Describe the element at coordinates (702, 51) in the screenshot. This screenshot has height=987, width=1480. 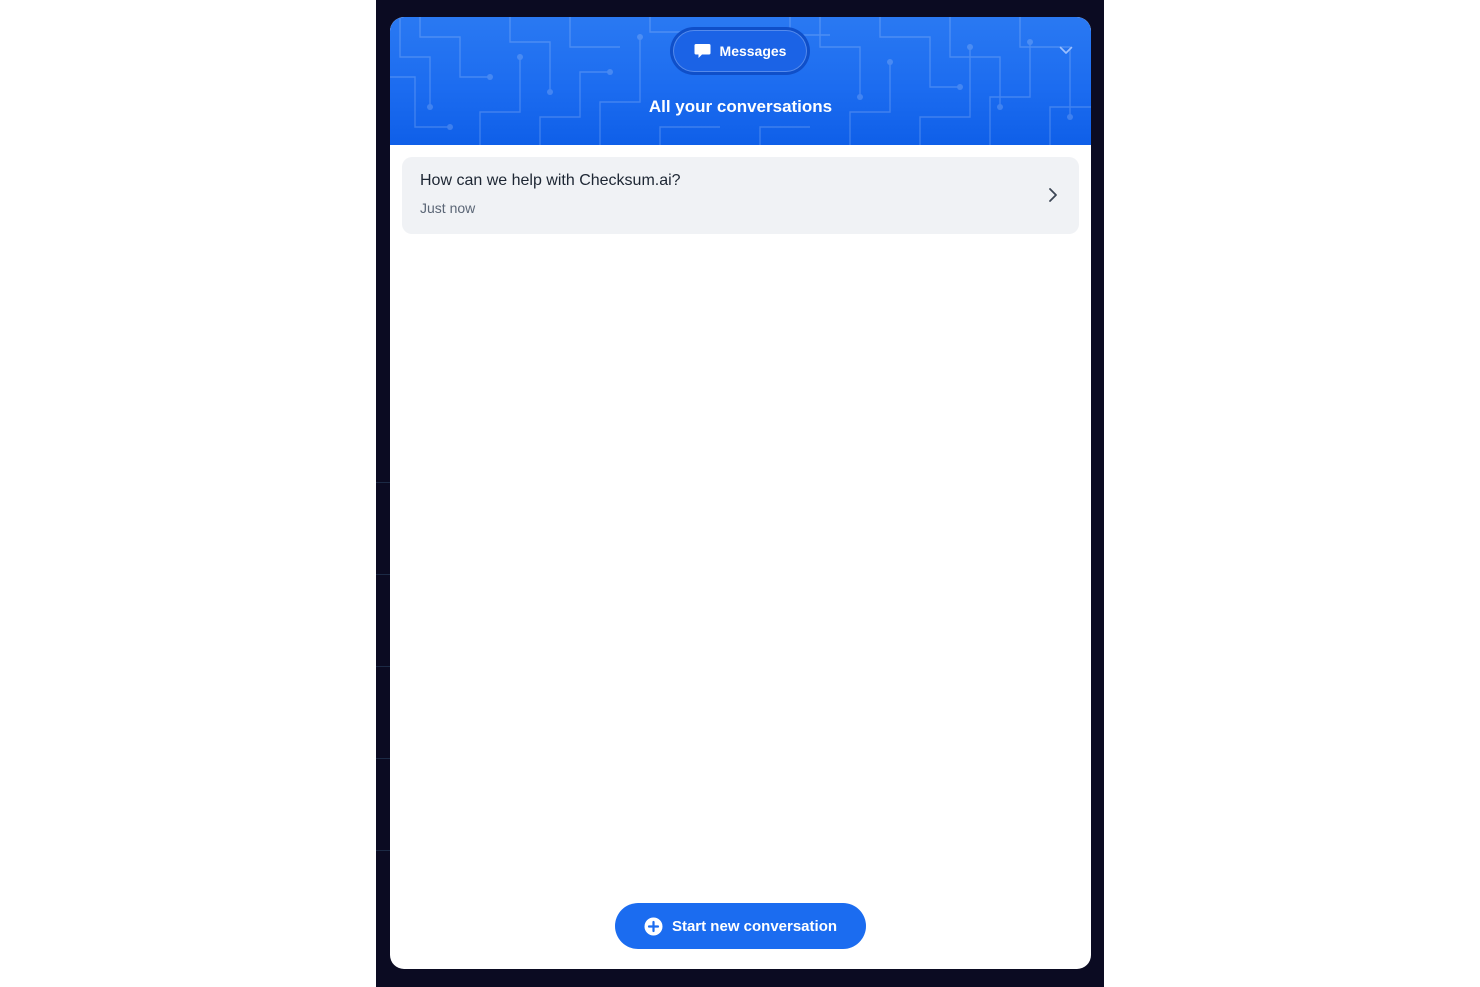
I see `chat-bubble-icon` at that location.